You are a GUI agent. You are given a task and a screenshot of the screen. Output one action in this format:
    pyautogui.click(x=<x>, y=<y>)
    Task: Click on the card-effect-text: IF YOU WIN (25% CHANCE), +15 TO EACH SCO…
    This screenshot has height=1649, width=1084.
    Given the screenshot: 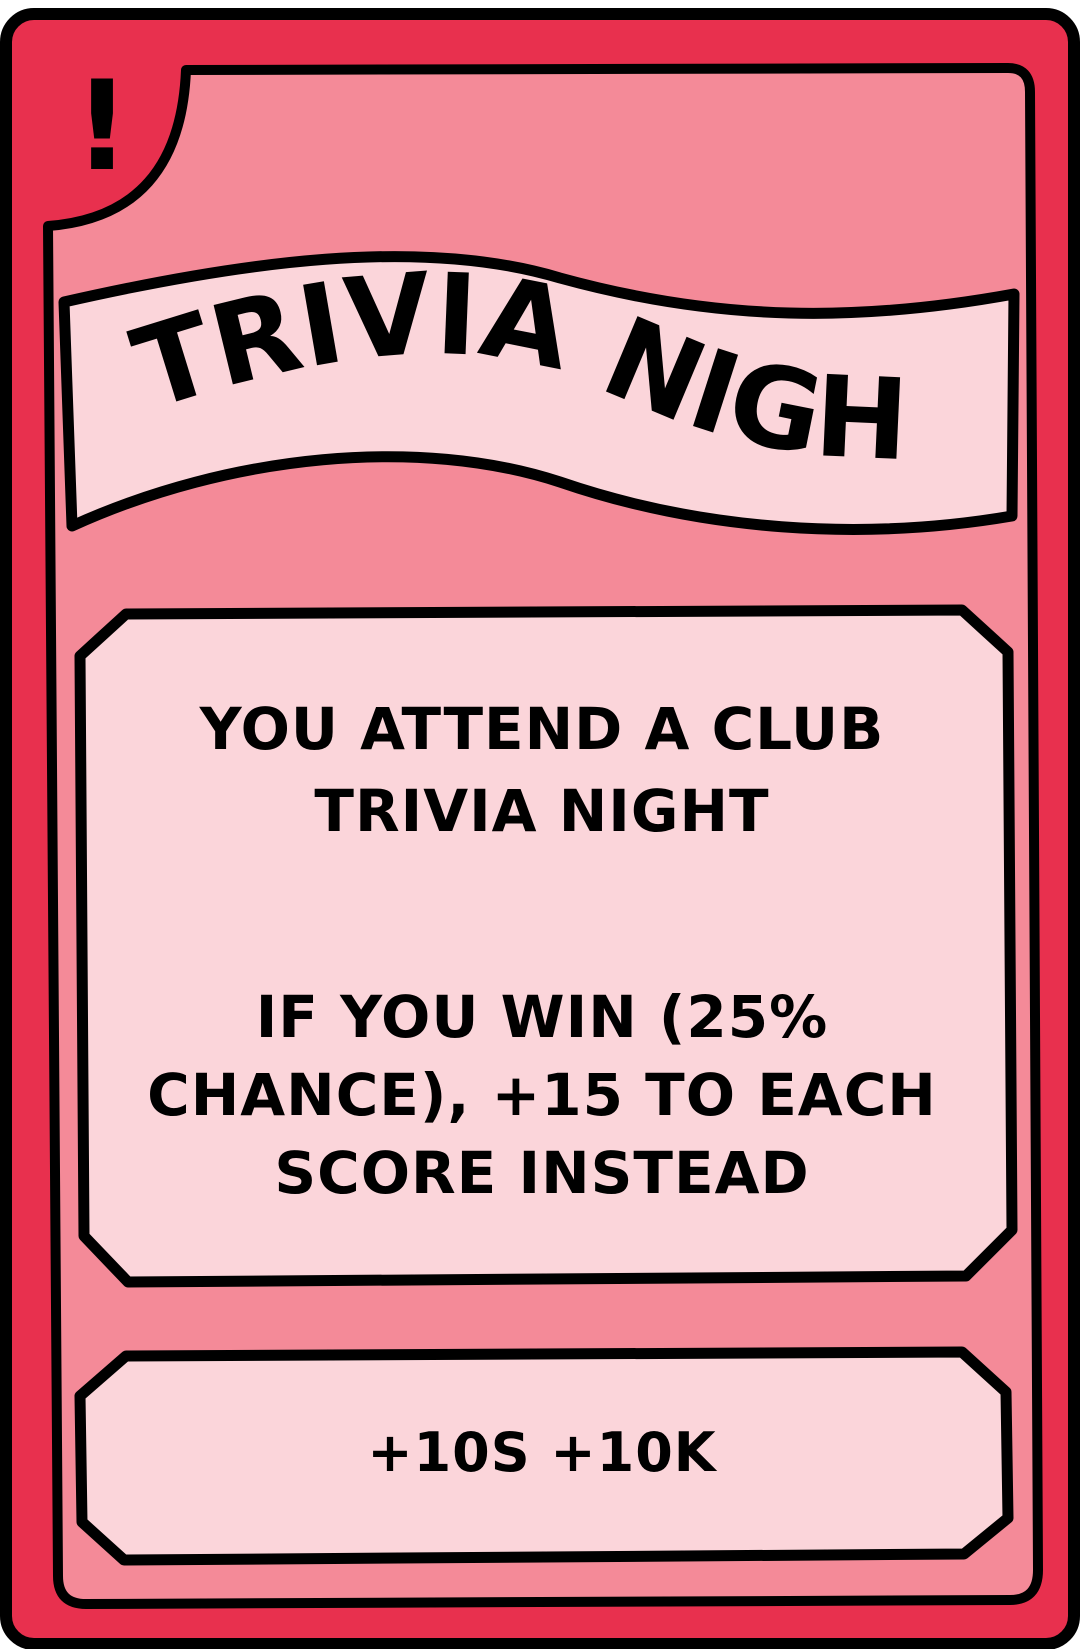 What is the action you would take?
    pyautogui.click(x=542, y=1095)
    